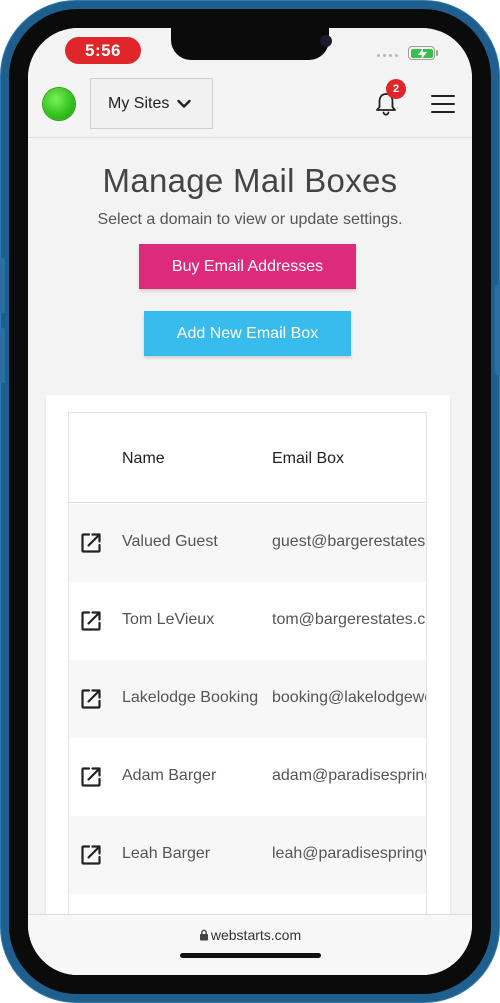 This screenshot has height=1003, width=500. Describe the element at coordinates (139, 103) in the screenshot. I see `my-sites-label: My Sites` at that location.